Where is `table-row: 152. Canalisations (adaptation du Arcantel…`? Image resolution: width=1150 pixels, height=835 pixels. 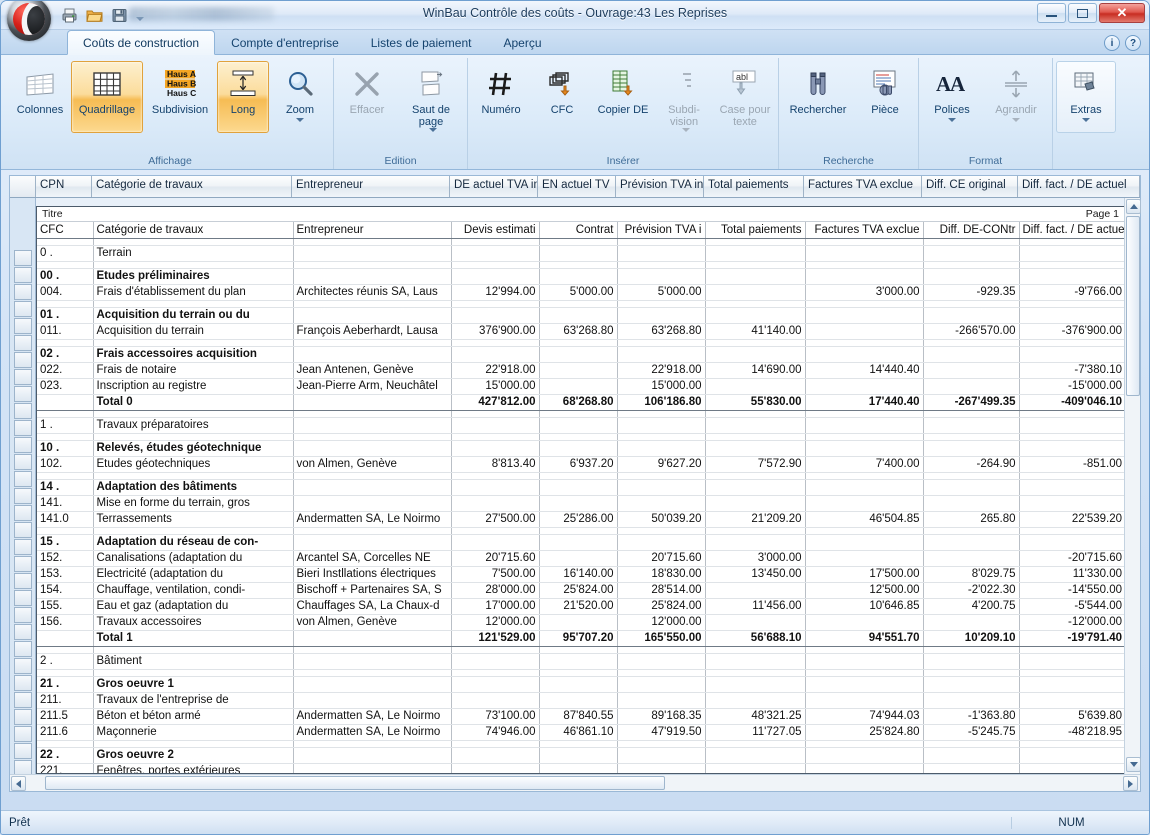
table-row: 152. Canalisations (adaptation du Arcantel… is located at coordinates (581, 558).